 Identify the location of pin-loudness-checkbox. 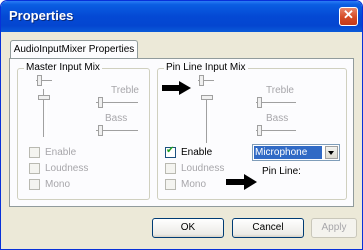
(170, 168).